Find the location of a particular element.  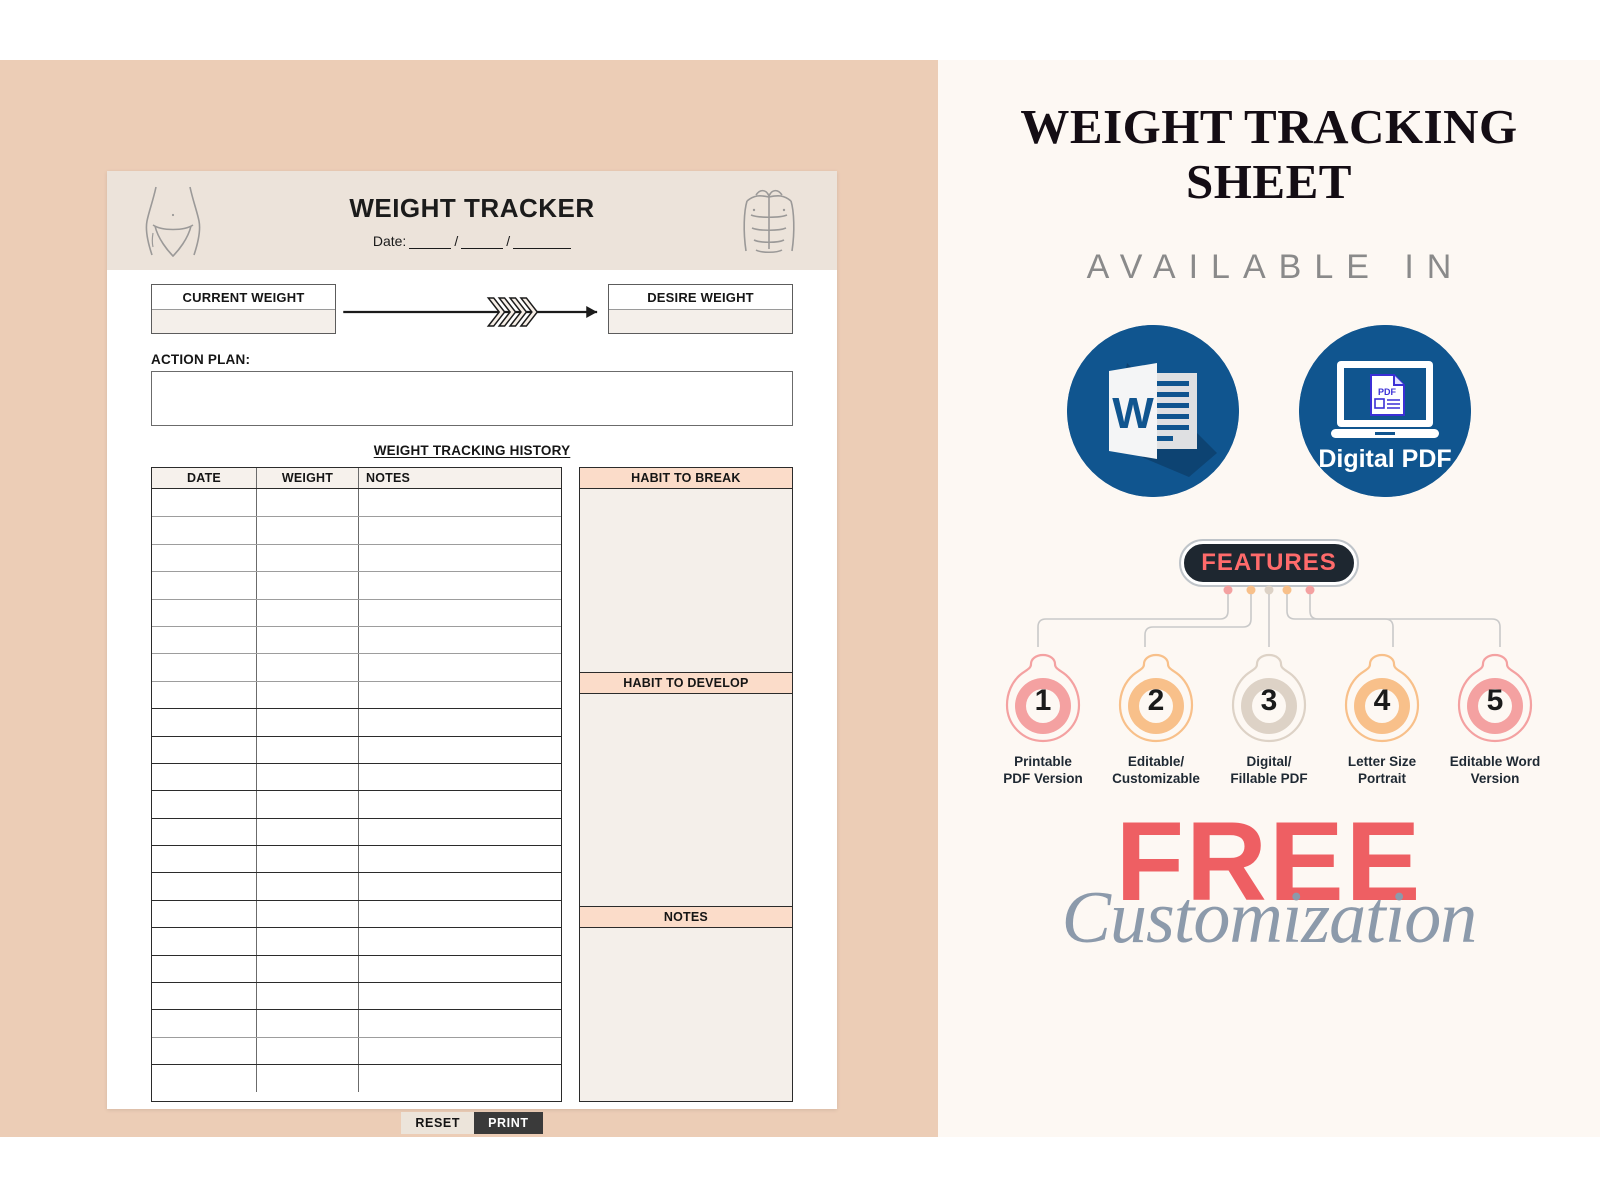

current-weight-box: CURRENT WEIGHT is located at coordinates (243, 309).